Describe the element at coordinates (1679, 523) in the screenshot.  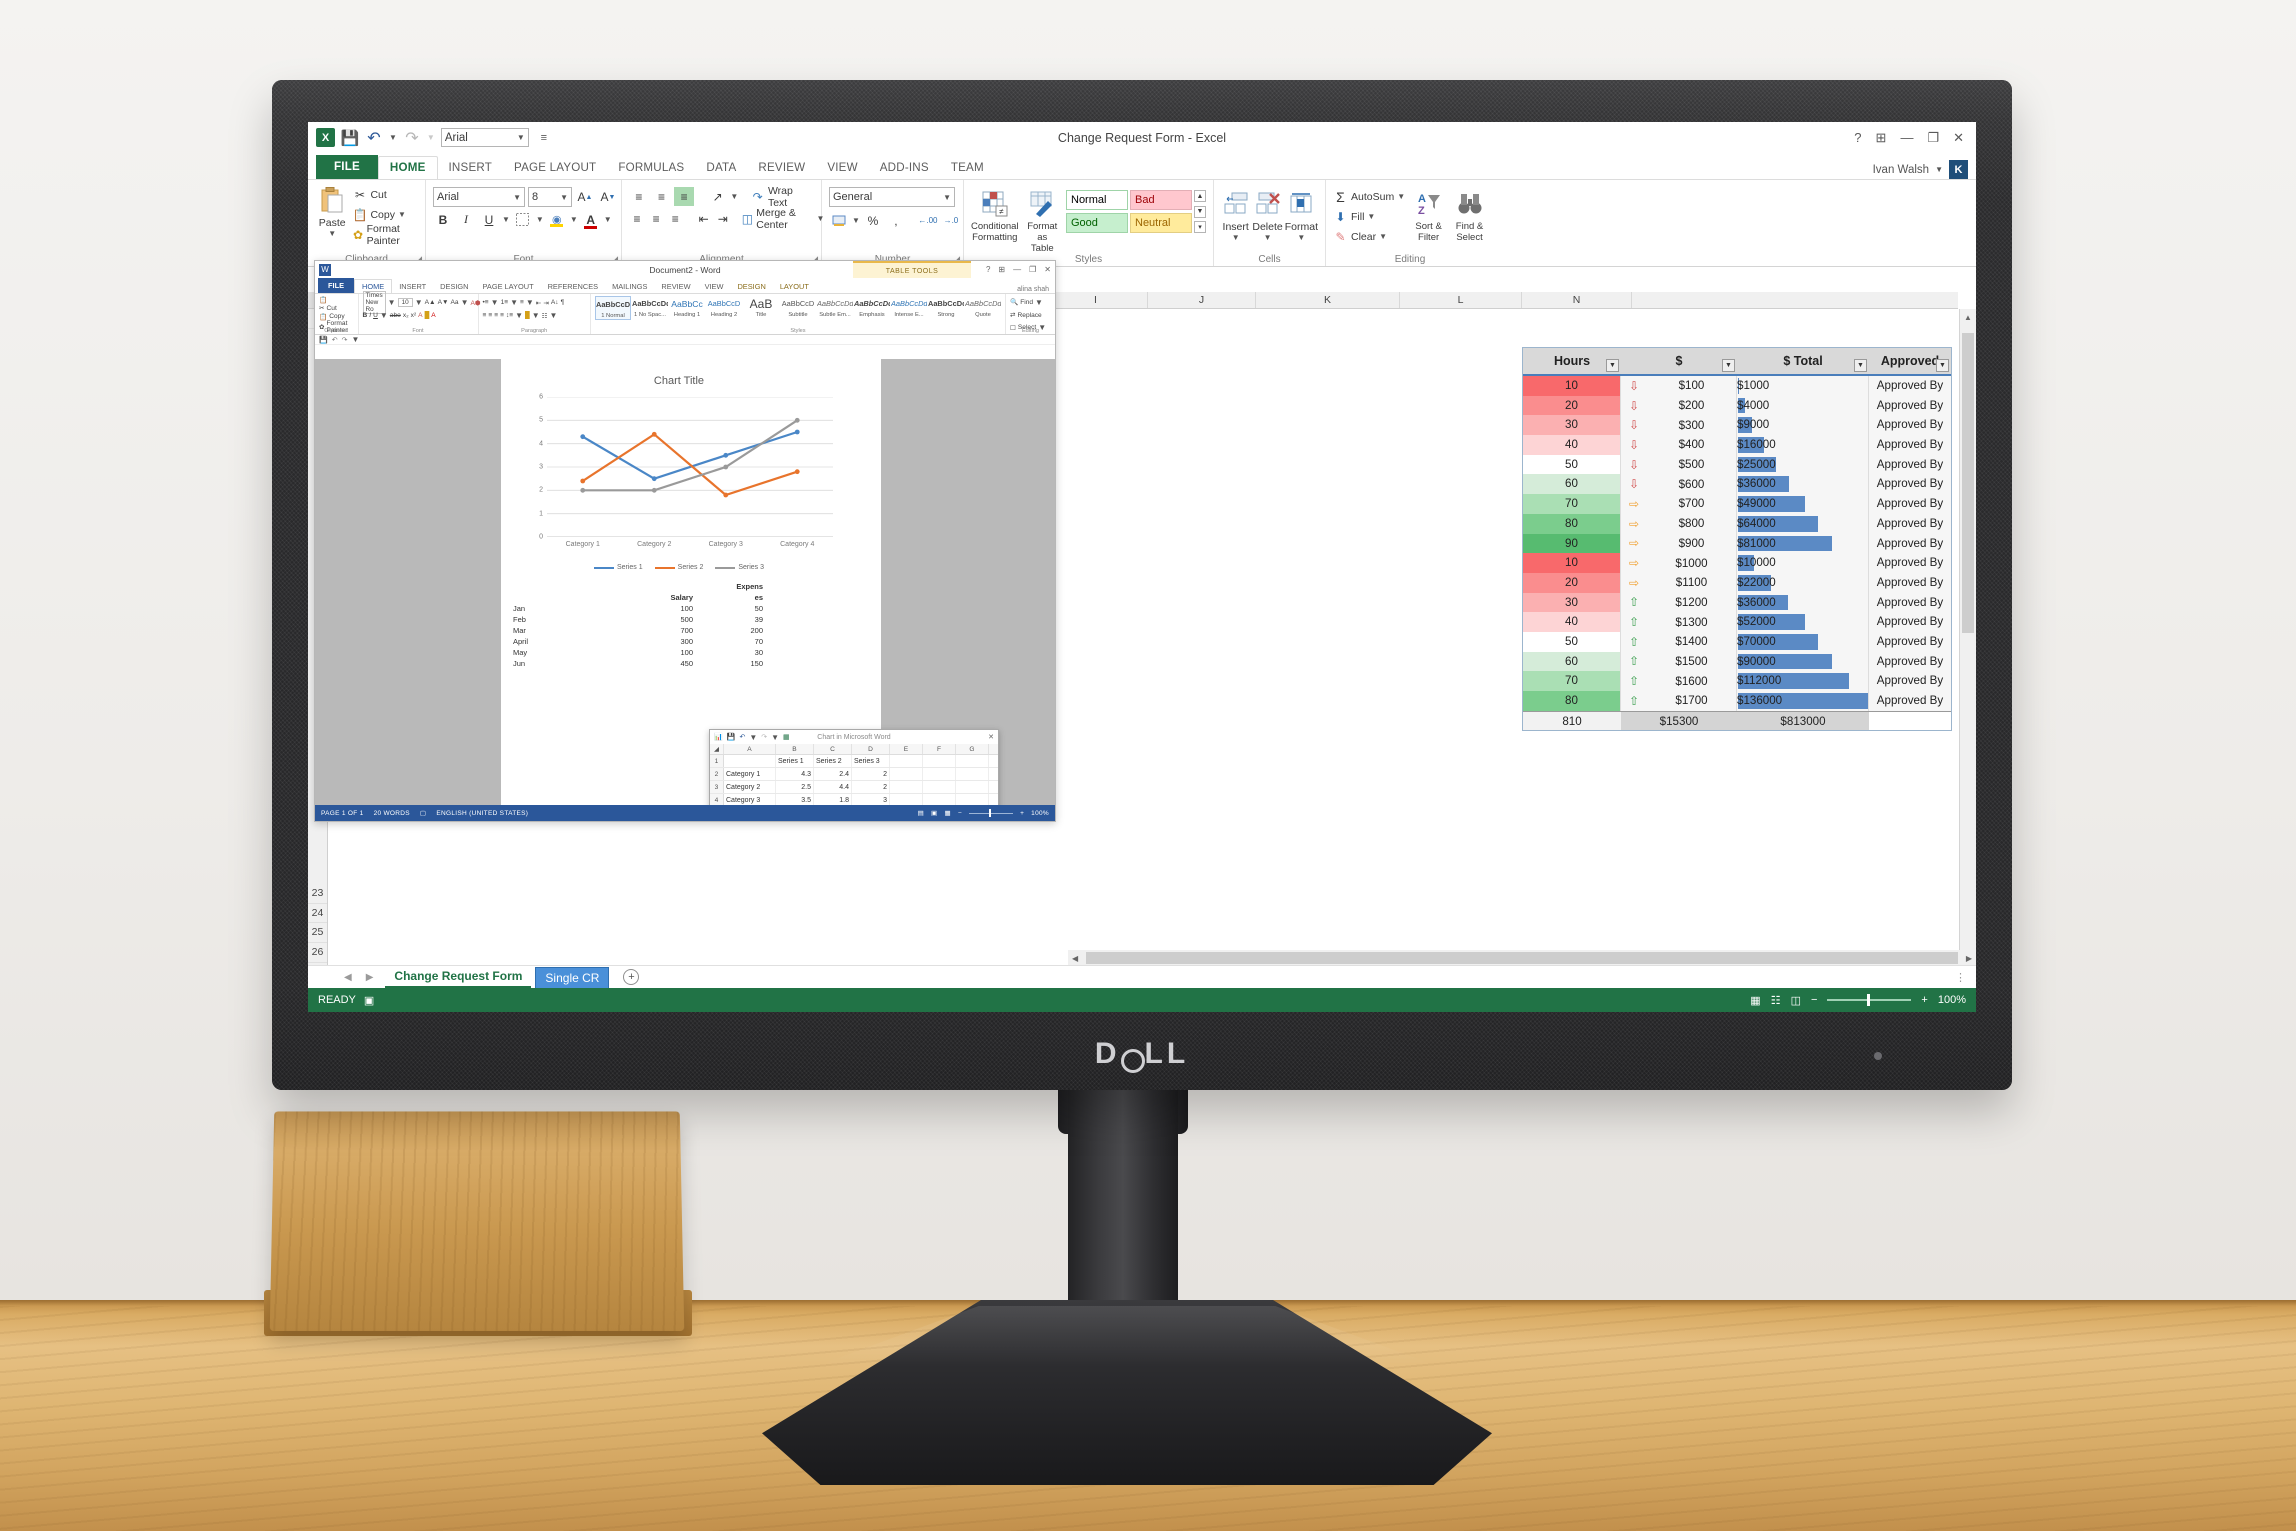
I see `cell-dollar: ⇨ $800` at that location.